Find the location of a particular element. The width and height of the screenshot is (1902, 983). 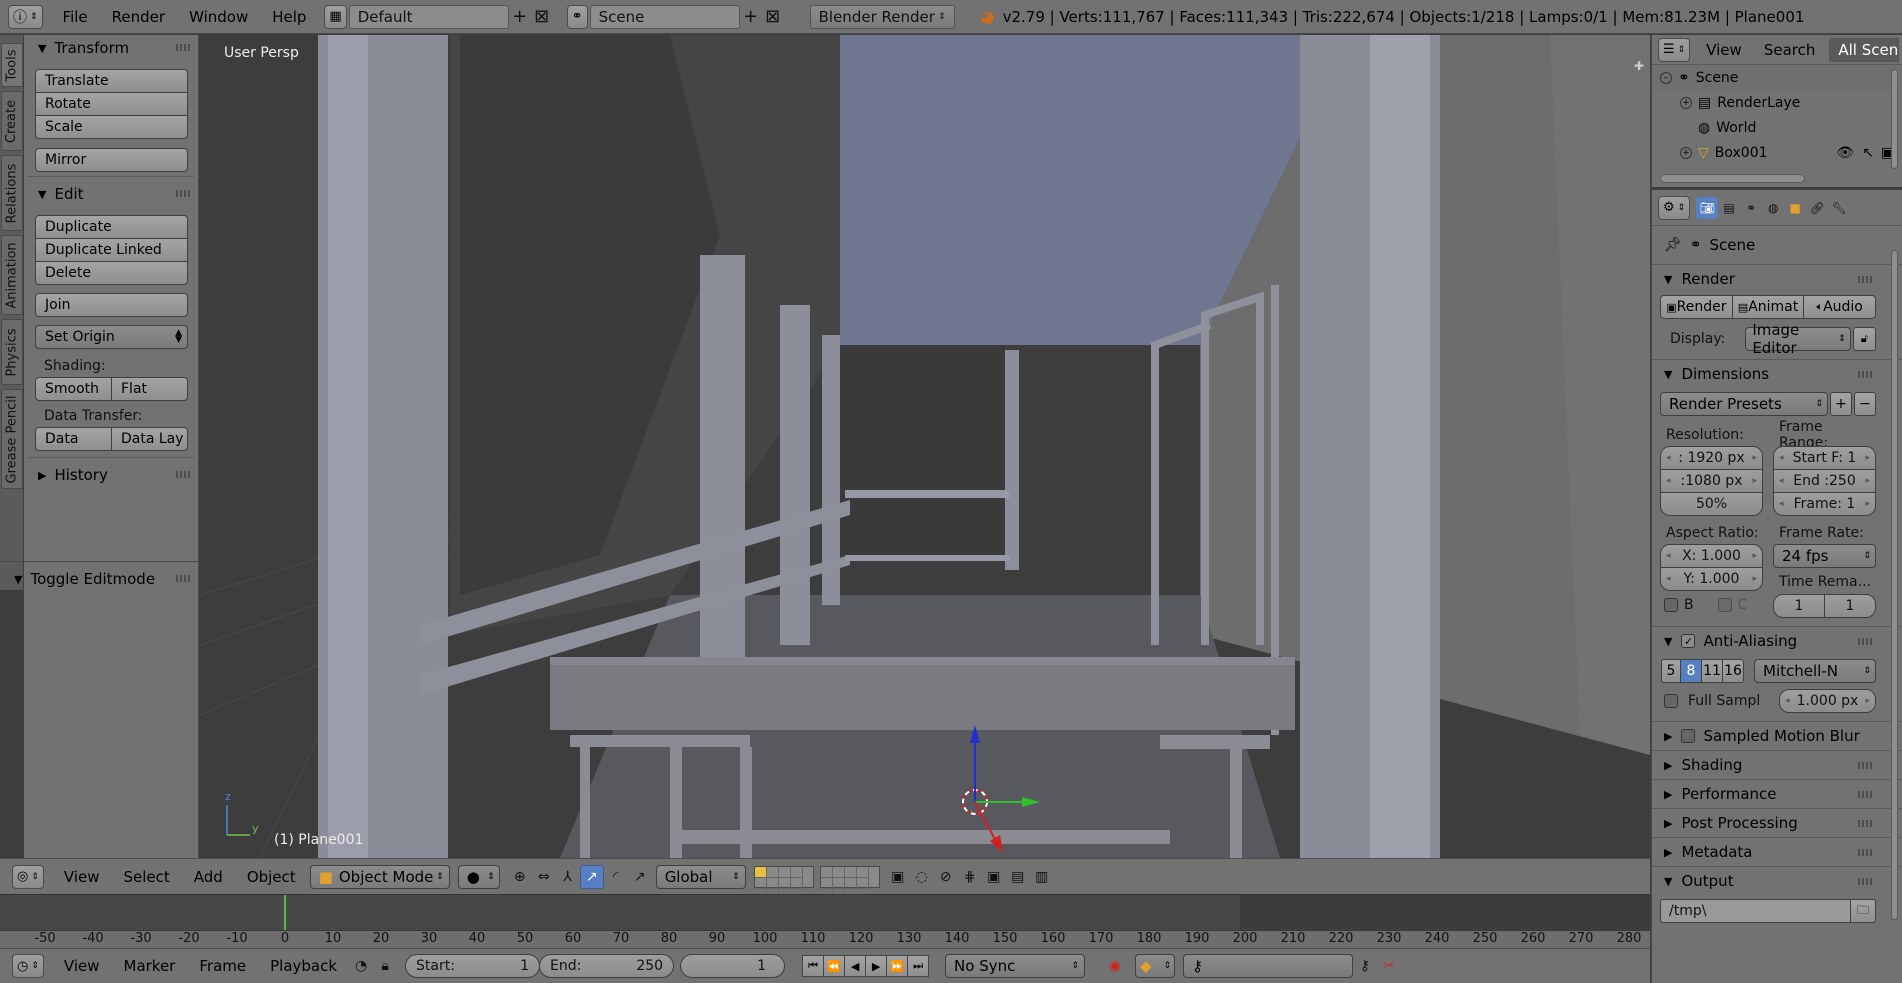

collapse-icon: – is located at coordinates (1666, 77).